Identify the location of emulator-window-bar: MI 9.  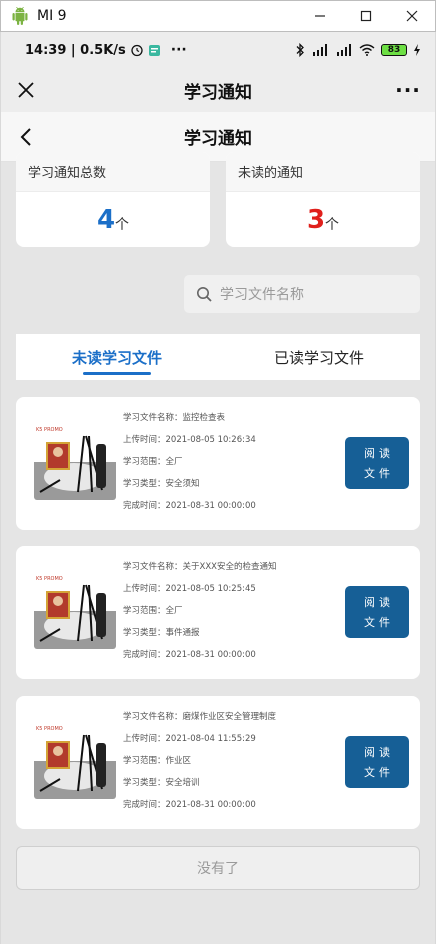
(218, 16).